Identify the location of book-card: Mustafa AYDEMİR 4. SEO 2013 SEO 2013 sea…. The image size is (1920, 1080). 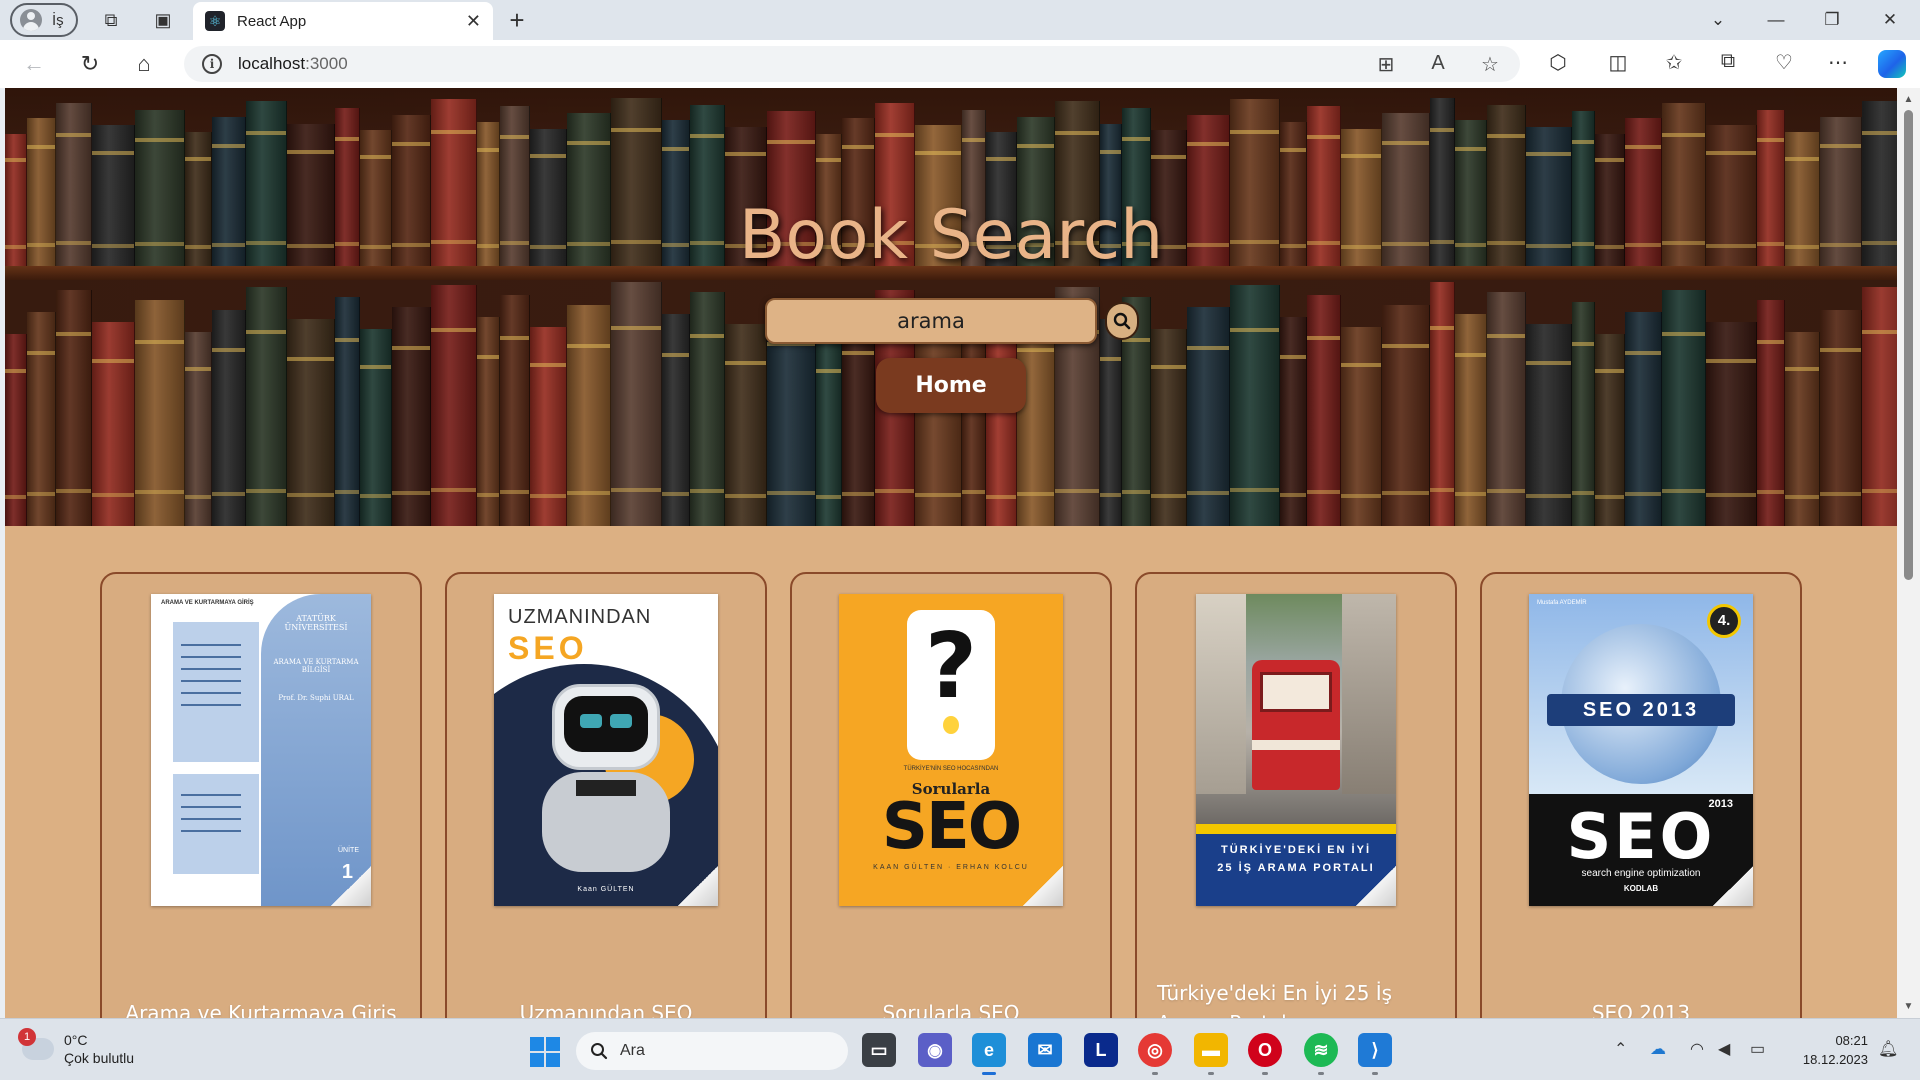
(1641, 795).